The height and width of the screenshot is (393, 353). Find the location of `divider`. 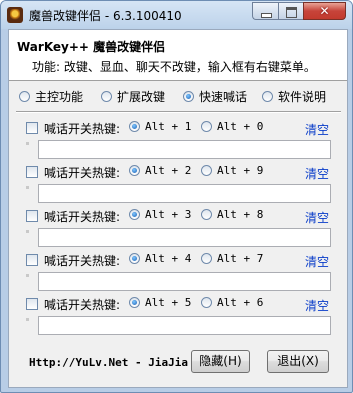

divider is located at coordinates (178, 112).